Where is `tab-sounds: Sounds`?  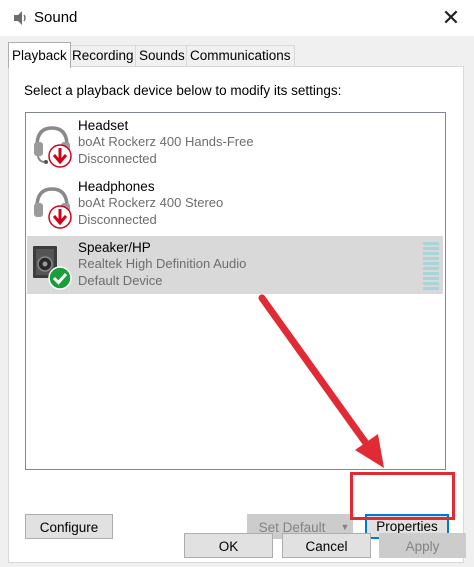
tab-sounds: Sounds is located at coordinates (162, 55).